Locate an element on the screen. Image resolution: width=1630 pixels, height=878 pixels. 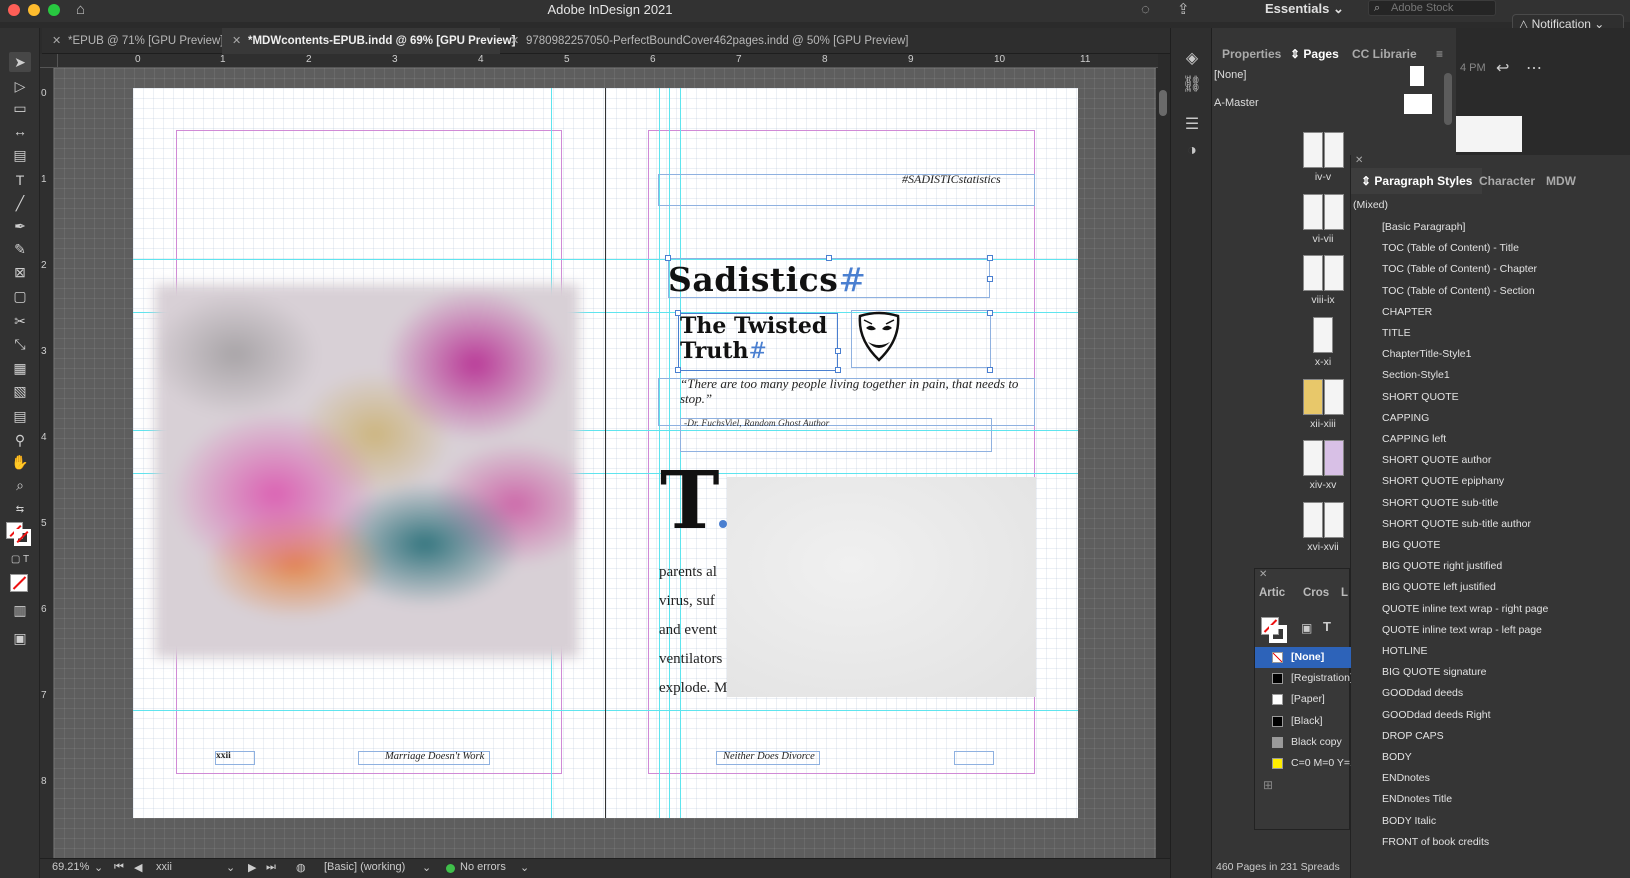
free-transform-tool-icon: ⤡ is located at coordinates (20, 344).